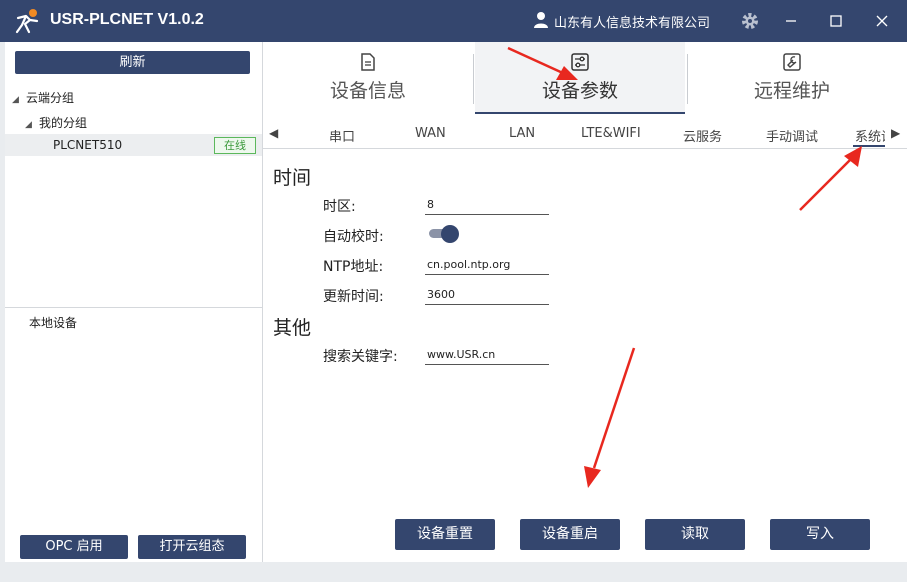 The width and height of the screenshot is (907, 582). What do you see at coordinates (836, 21) in the screenshot?
I see `maximize-button` at bounding box center [836, 21].